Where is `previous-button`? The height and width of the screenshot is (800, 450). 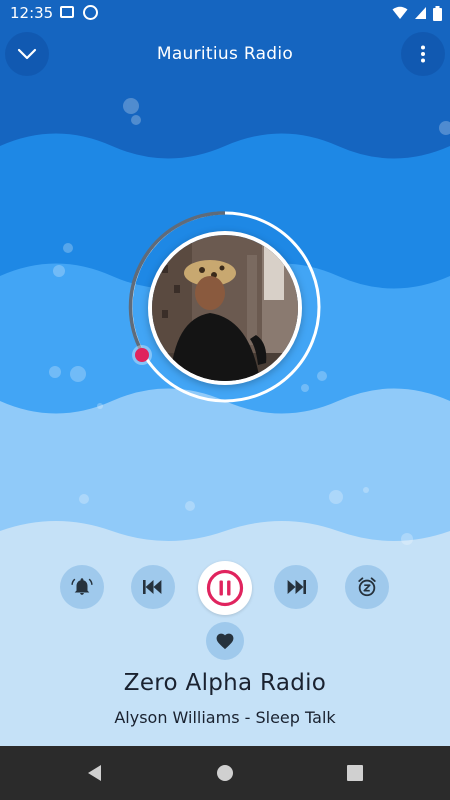 previous-button is located at coordinates (153, 587).